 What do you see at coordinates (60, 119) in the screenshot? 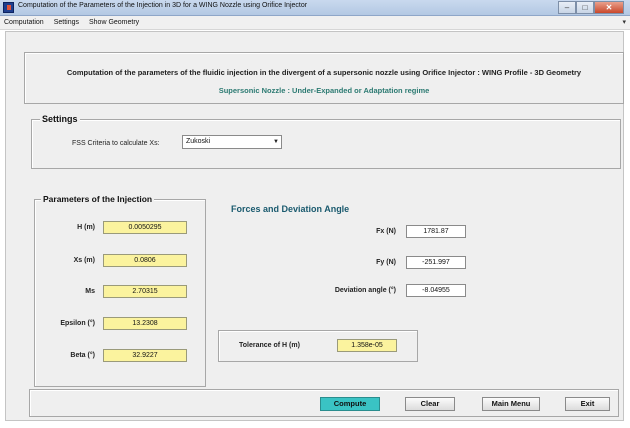
I see `settings-legend: Settings` at bounding box center [60, 119].